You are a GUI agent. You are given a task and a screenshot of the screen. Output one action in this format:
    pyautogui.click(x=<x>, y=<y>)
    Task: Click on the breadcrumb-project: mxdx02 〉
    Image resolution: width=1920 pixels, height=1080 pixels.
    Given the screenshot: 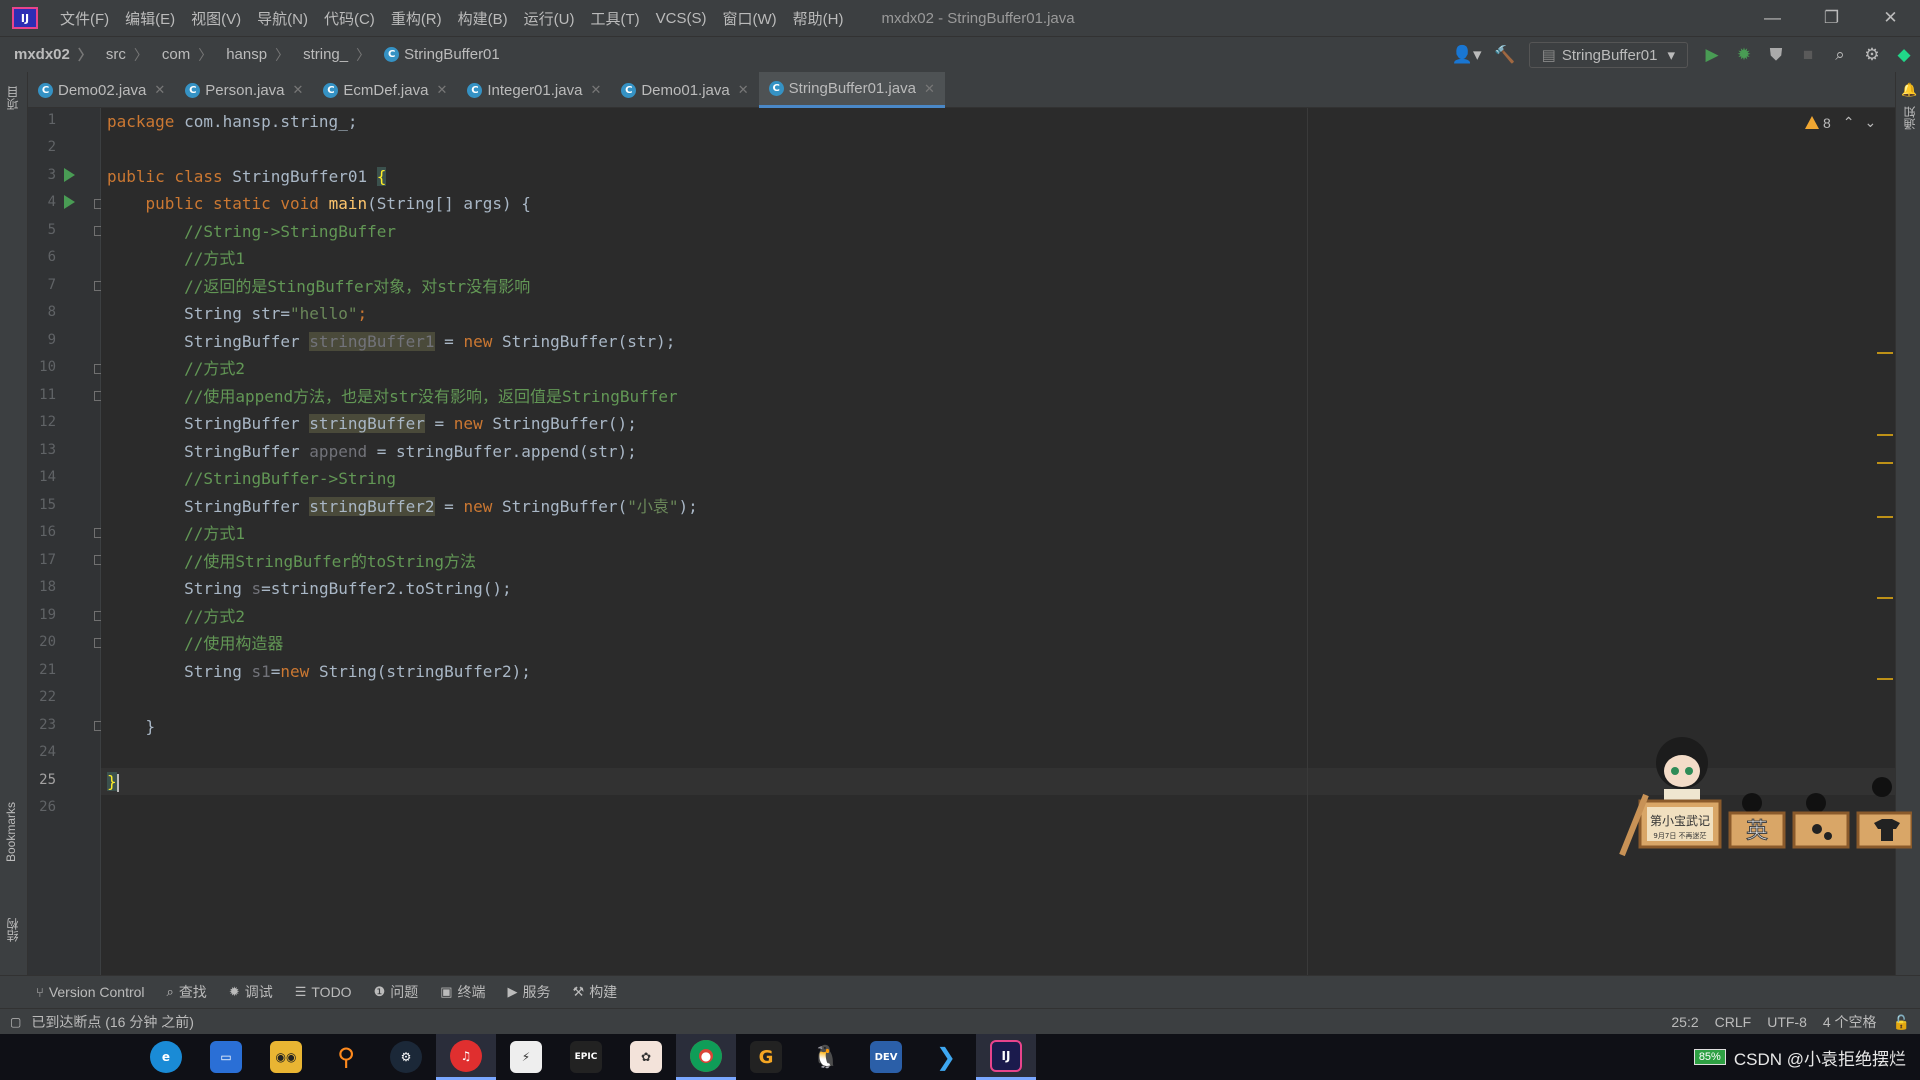 What is the action you would take?
    pyautogui.click(x=46, y=55)
    